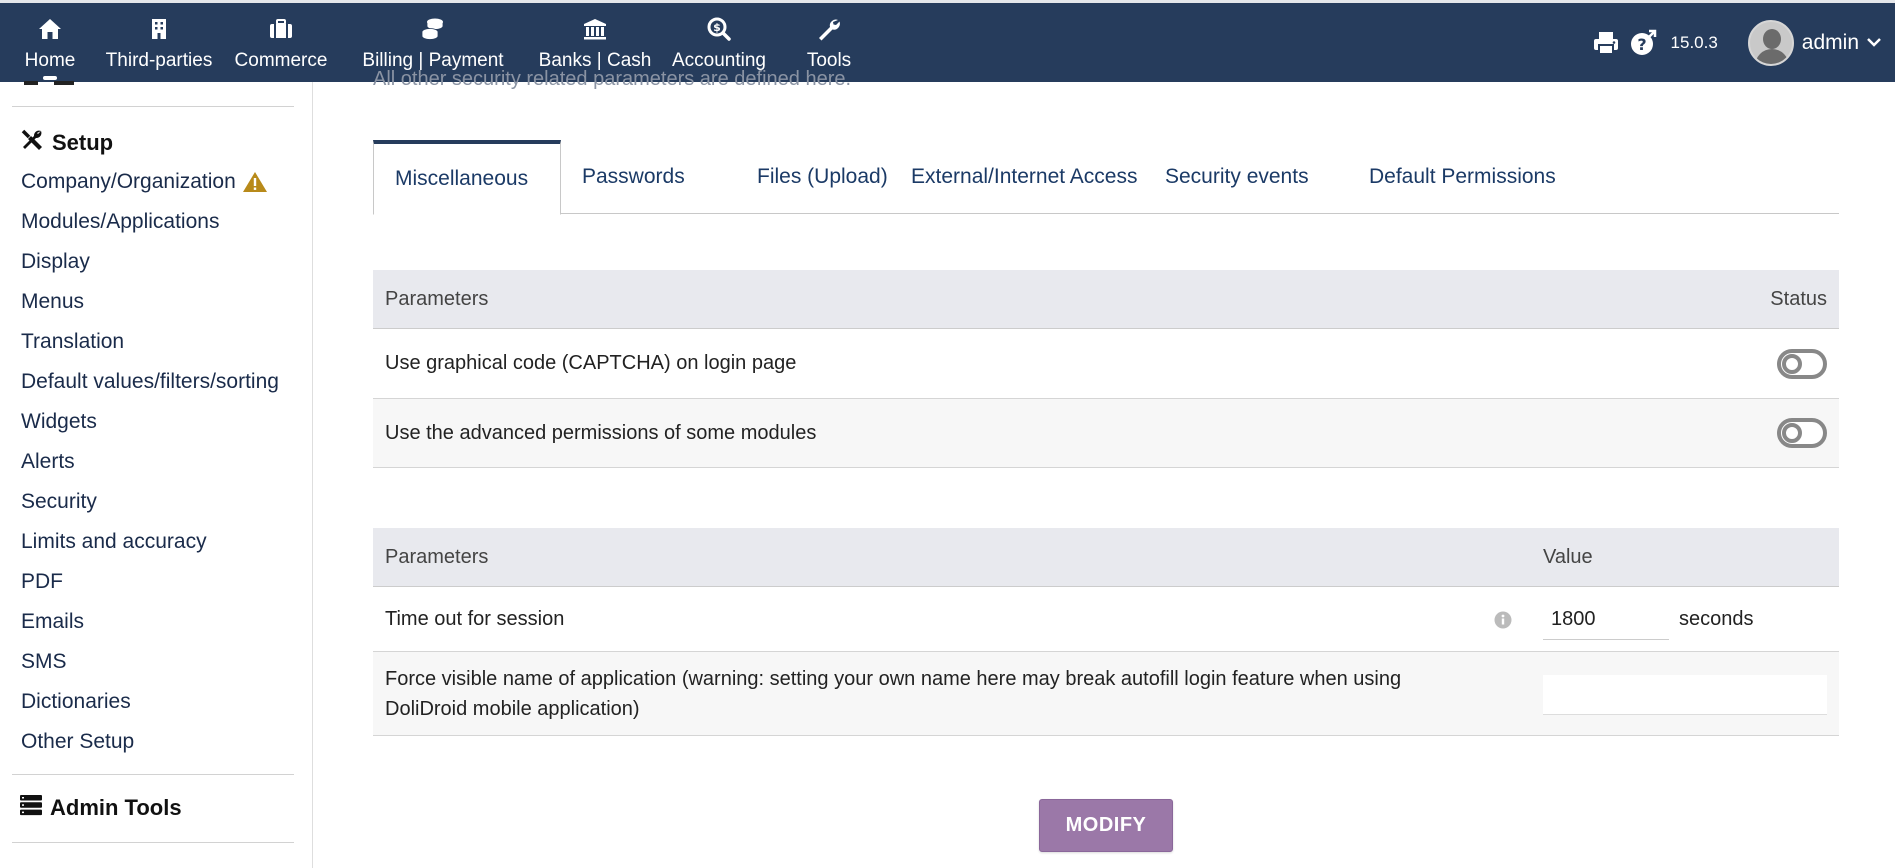  What do you see at coordinates (467, 177) in the screenshot?
I see `tab-miscellaneous: Miscellaneous` at bounding box center [467, 177].